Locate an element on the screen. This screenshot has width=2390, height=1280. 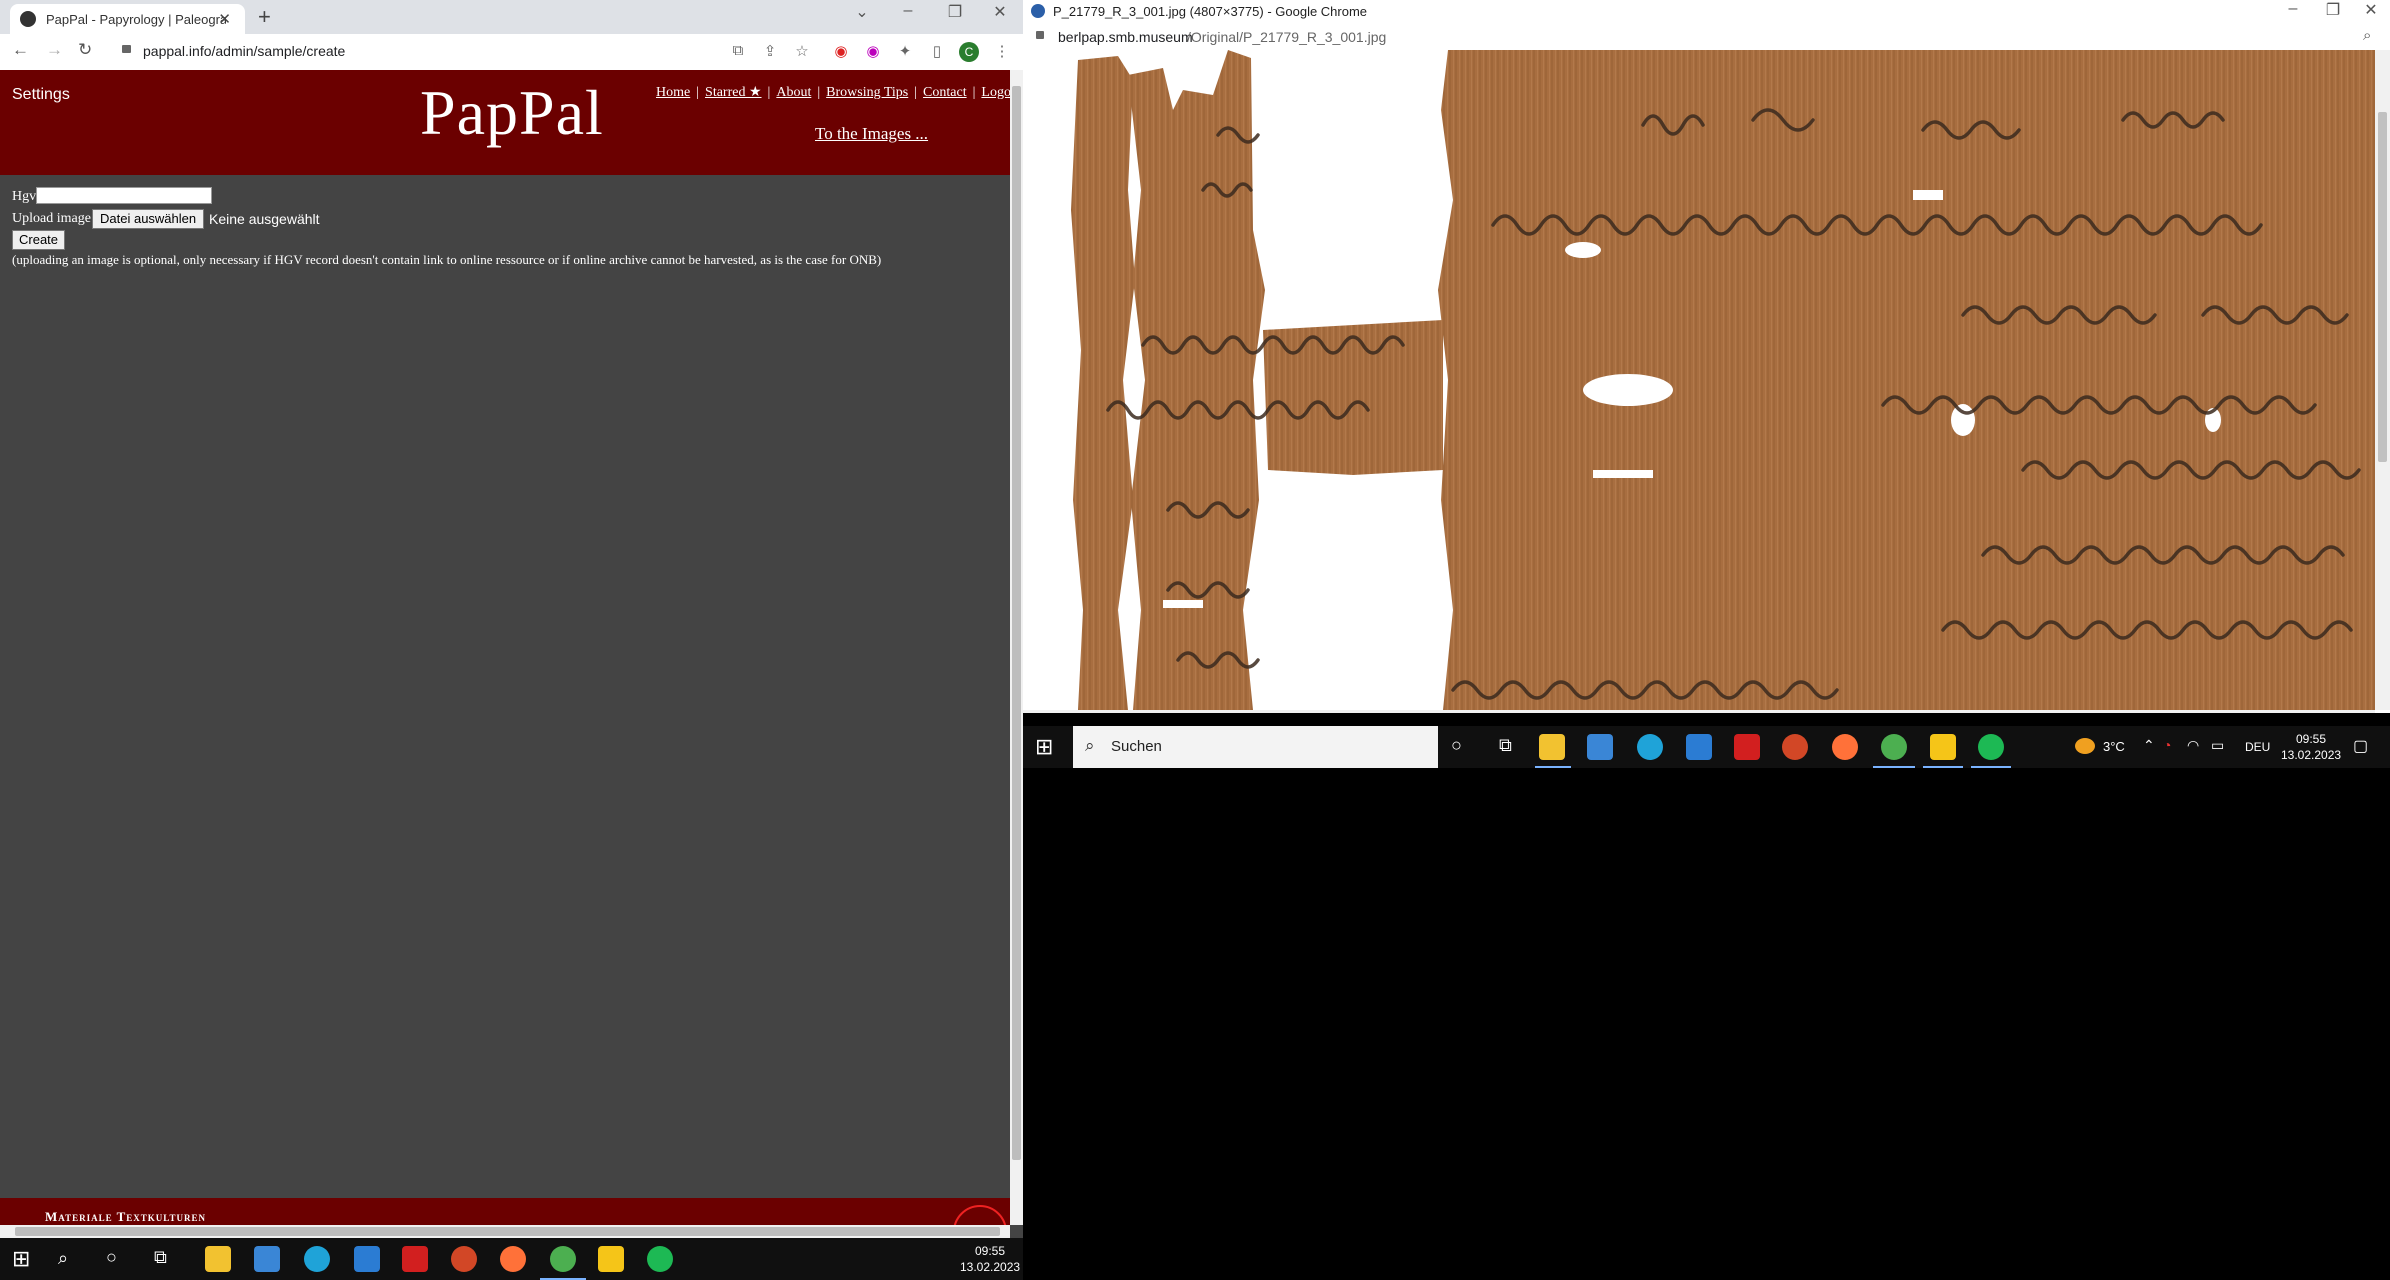
right-chrome-active-indicator is located at coordinates (1894, 767).